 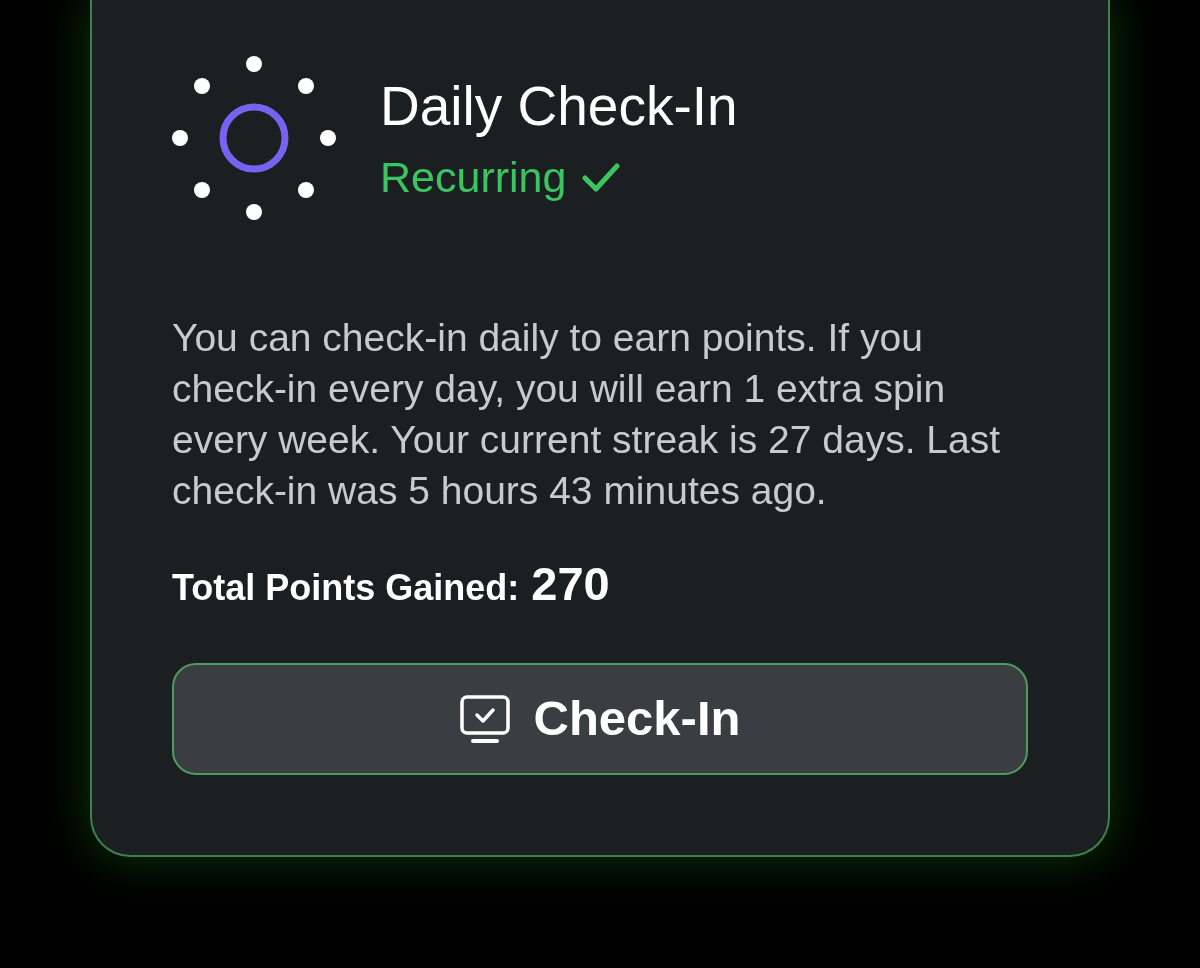 I want to click on monitor-check-icon, so click(x=484, y=719).